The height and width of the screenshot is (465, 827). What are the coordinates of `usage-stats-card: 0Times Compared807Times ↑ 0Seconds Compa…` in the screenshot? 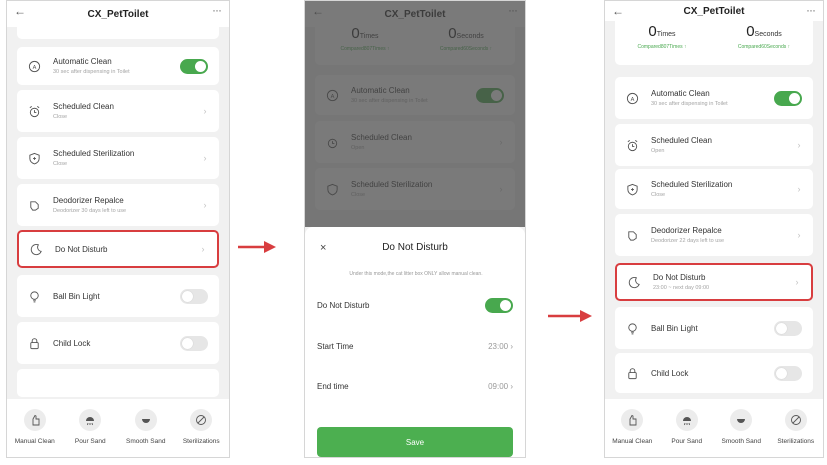 It's located at (714, 42).